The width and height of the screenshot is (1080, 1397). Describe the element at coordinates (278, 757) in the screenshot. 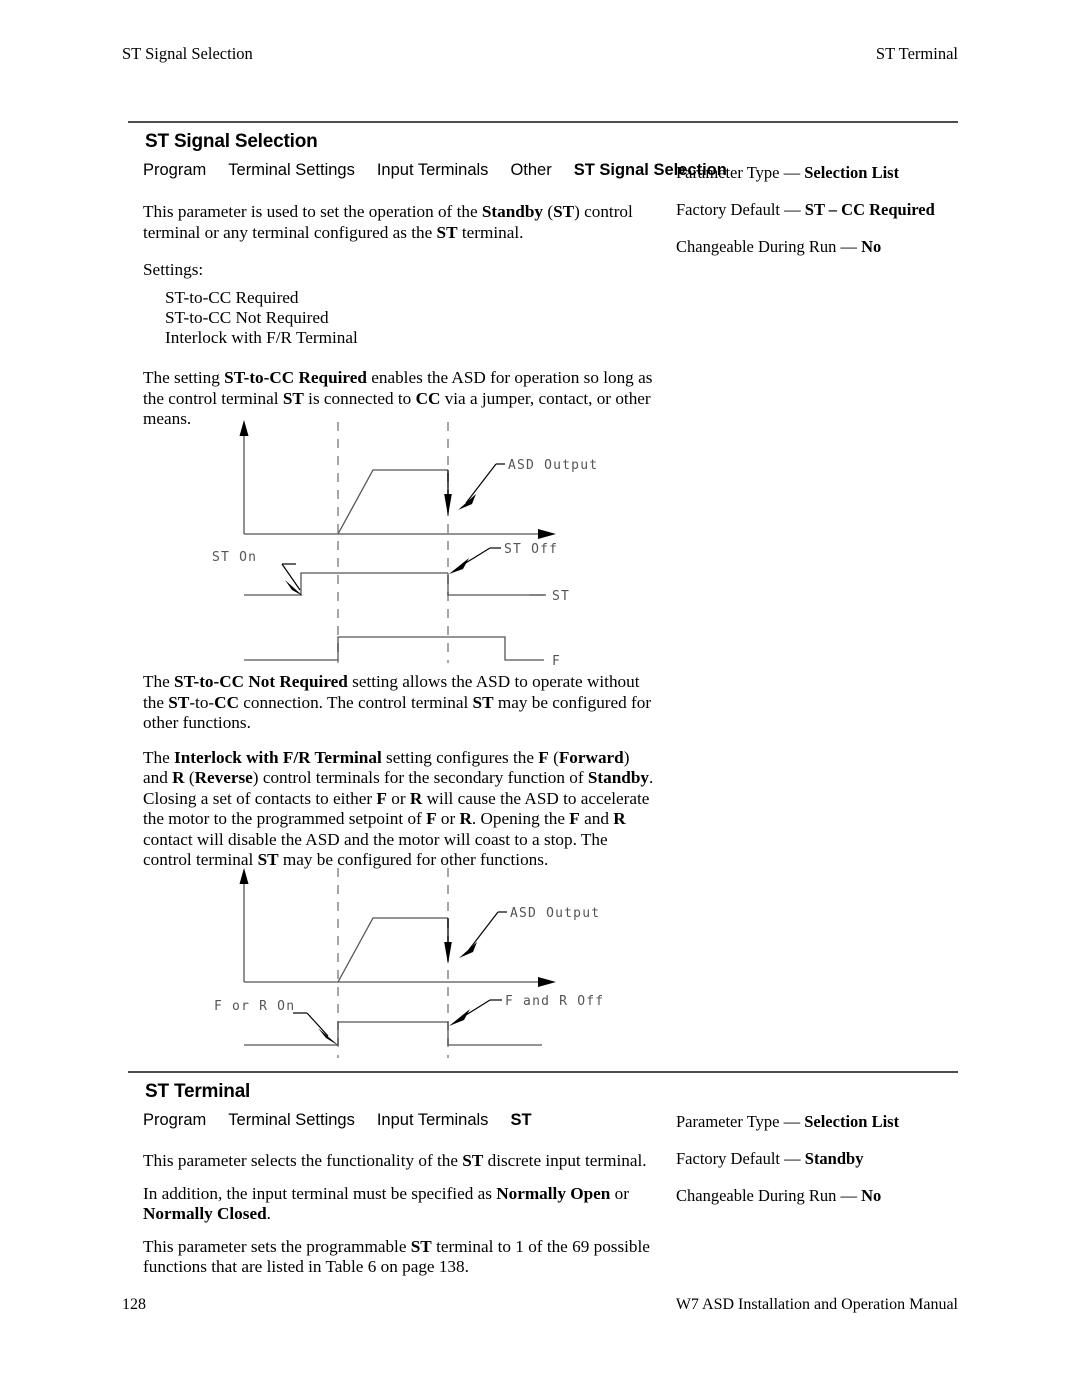

I see `text-run-bold: Interlock with F/R Terminal` at that location.